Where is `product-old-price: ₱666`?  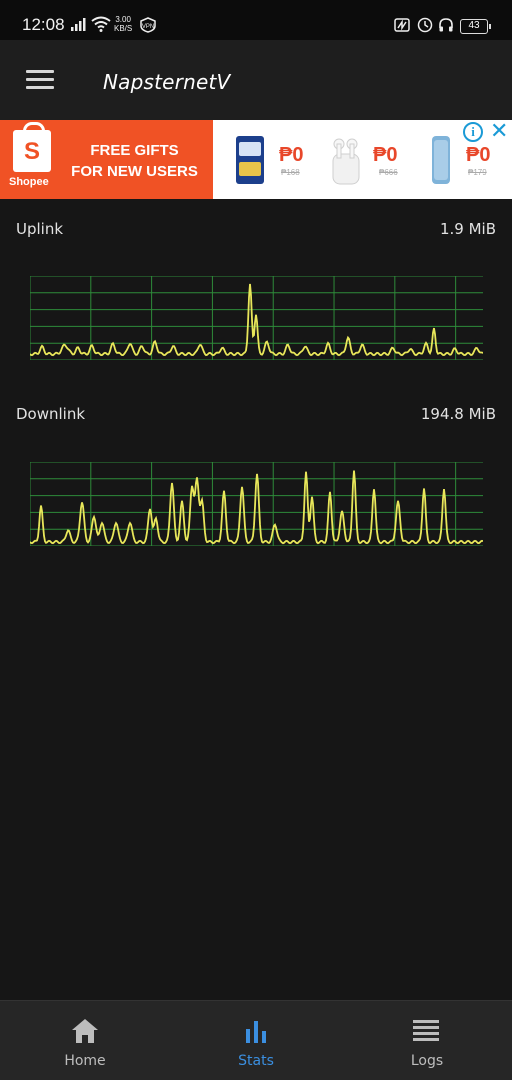 product-old-price: ₱666 is located at coordinates (388, 172).